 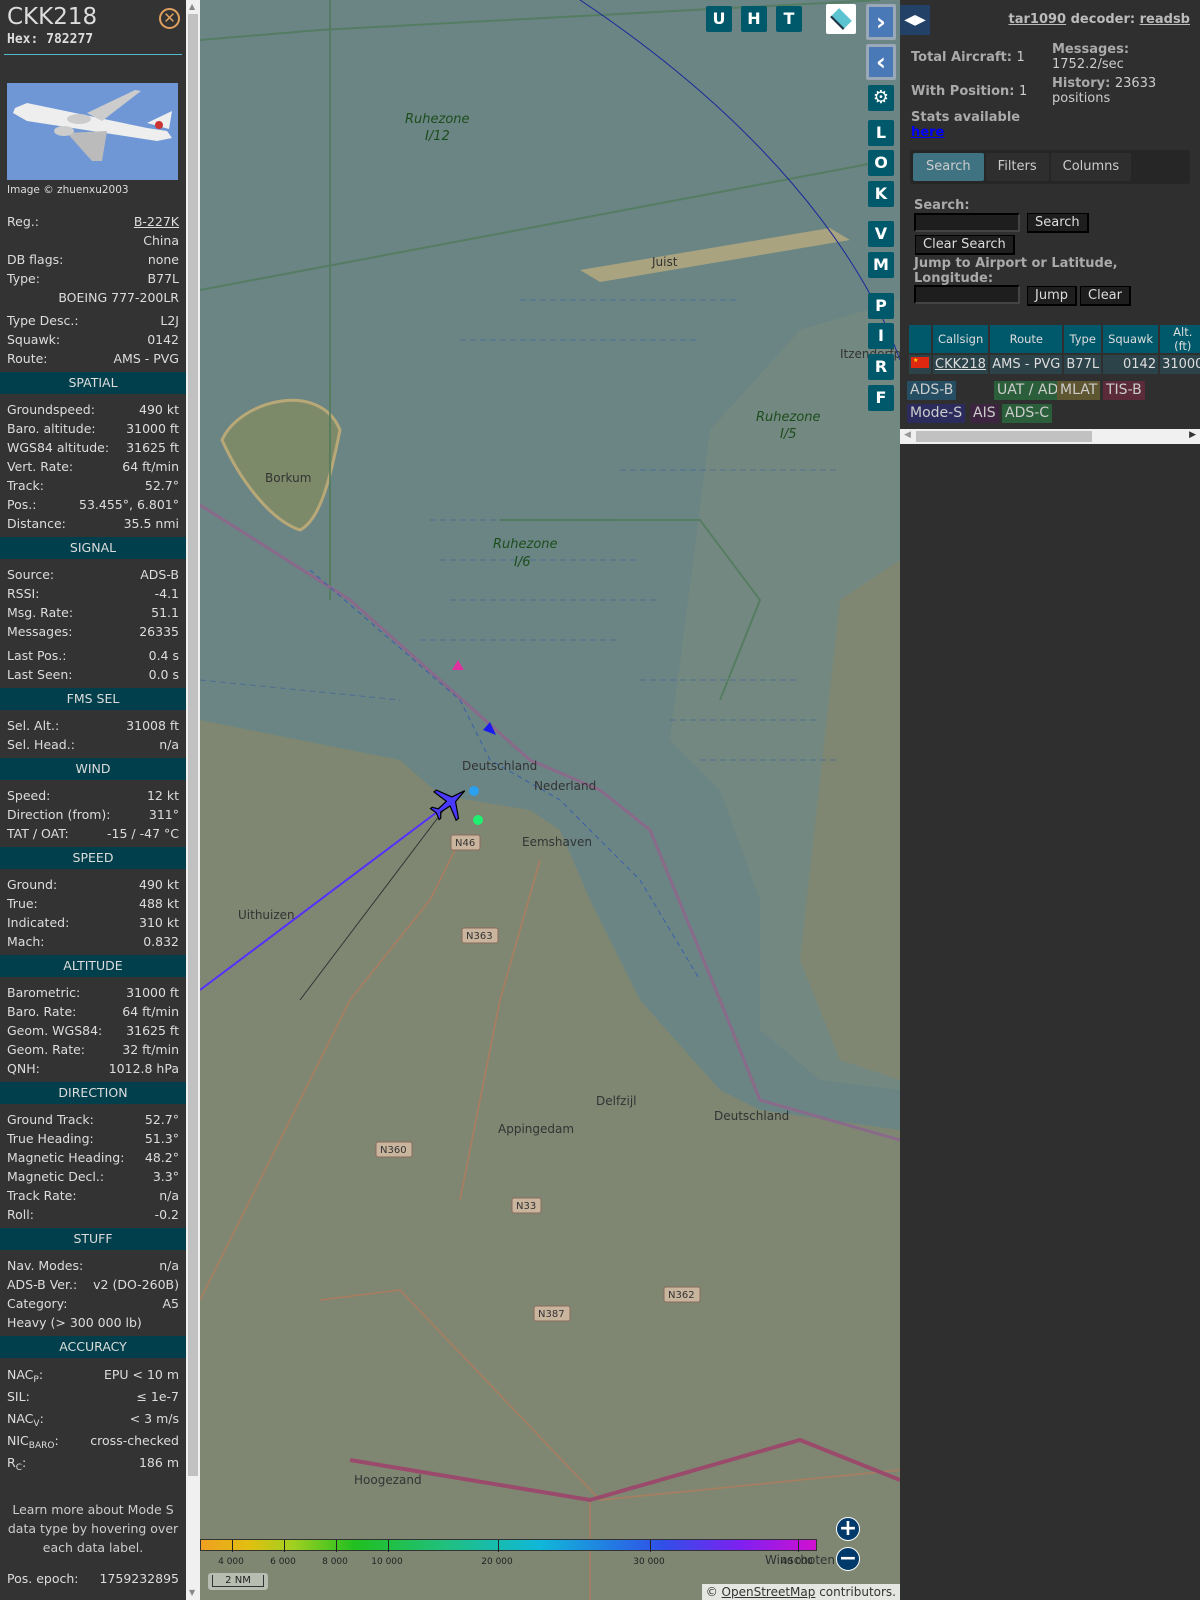 I want to click on aircraft-photo, so click(x=92, y=131).